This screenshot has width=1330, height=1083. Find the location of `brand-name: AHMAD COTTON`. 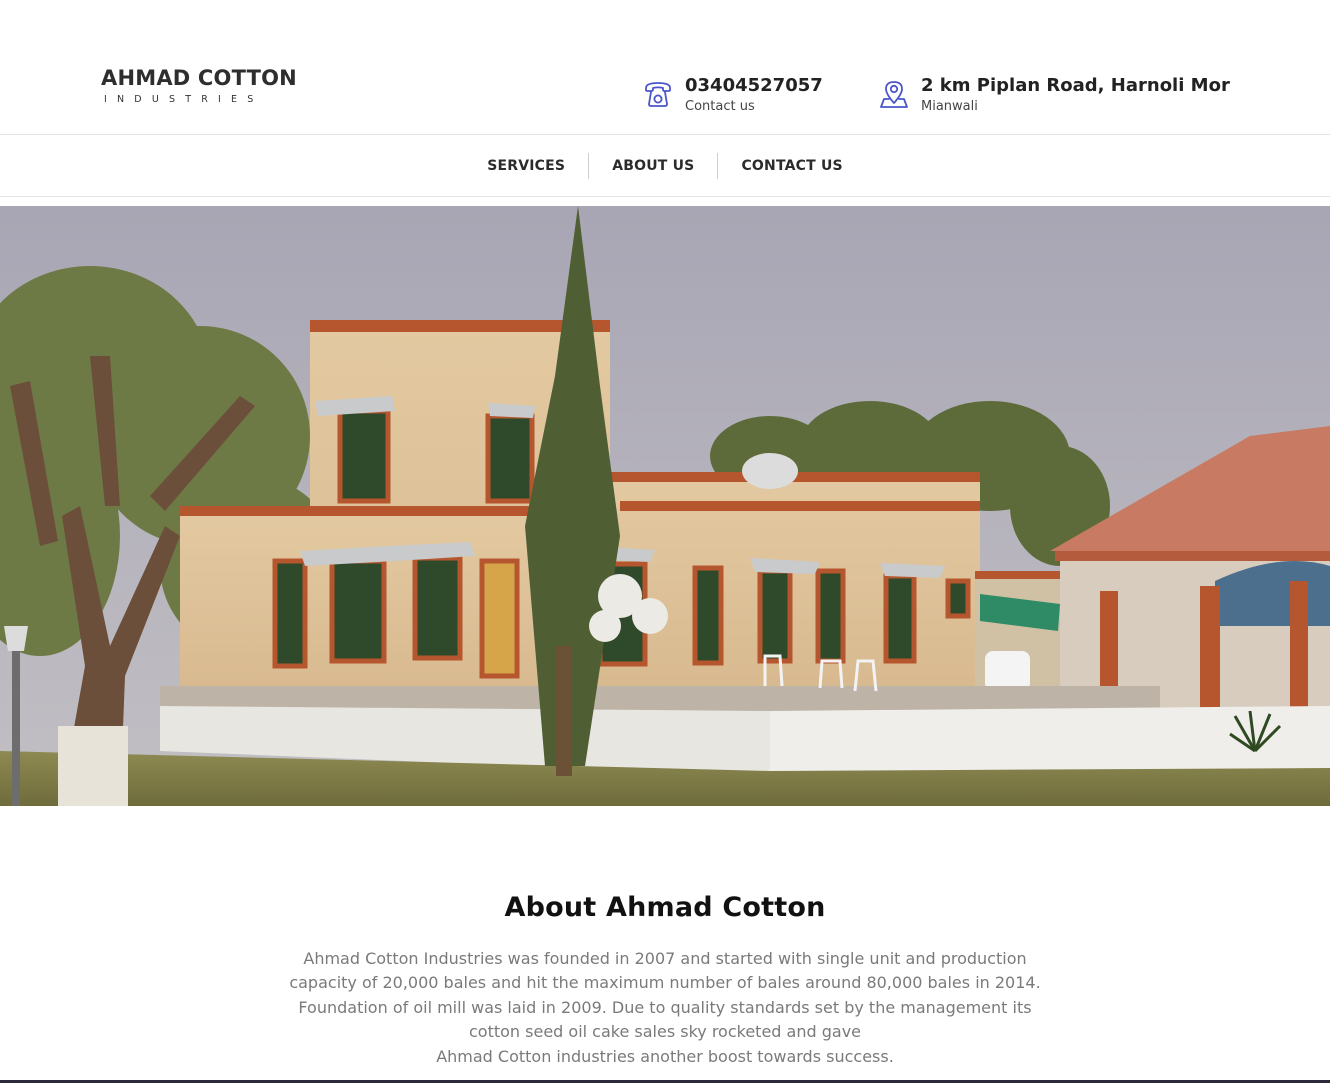

brand-name: AHMAD COTTON is located at coordinates (199, 78).